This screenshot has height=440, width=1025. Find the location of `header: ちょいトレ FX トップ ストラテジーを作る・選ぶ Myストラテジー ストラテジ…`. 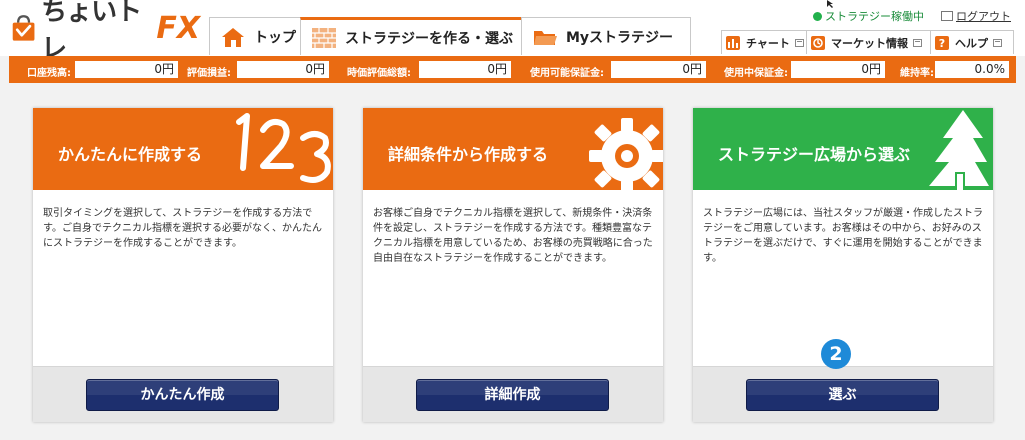

header: ちょいトレ FX トップ ストラテジーを作る・選ぶ Myストラテジー ストラテジ… is located at coordinates (512, 32).